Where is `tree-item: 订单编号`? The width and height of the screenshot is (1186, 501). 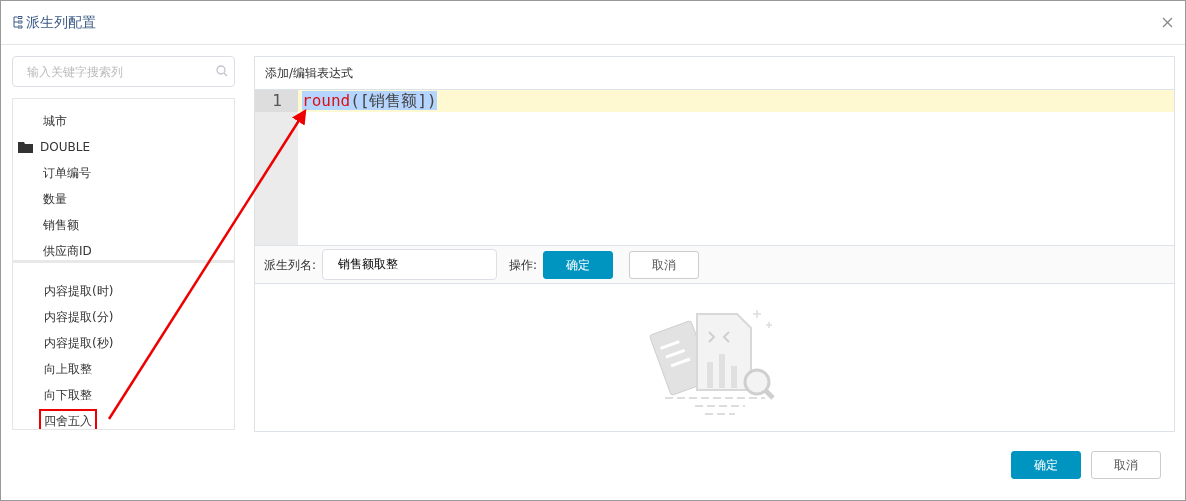
tree-item: 订单编号 is located at coordinates (123, 173).